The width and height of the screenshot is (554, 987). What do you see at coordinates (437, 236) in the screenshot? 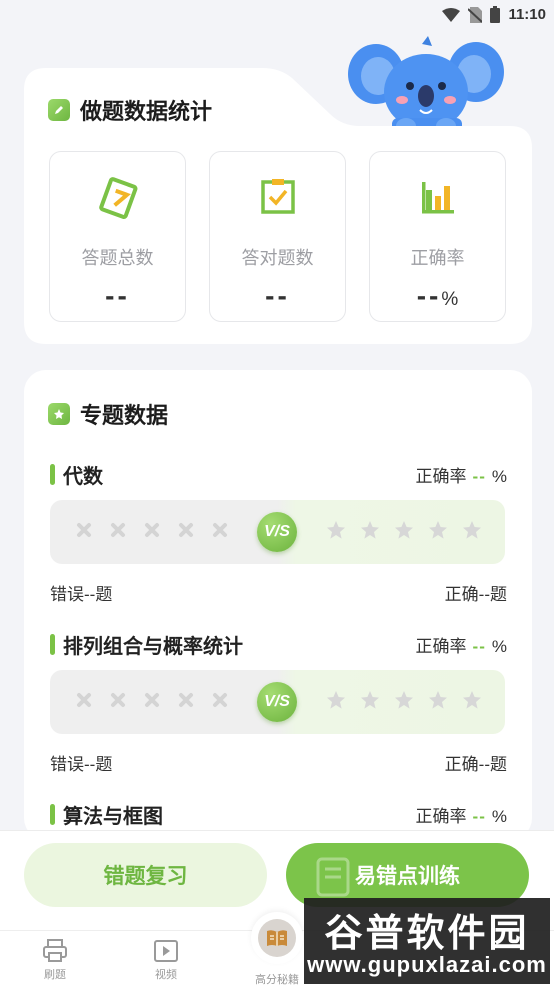
I see `stat-accuracy: 正确率 --%` at bounding box center [437, 236].